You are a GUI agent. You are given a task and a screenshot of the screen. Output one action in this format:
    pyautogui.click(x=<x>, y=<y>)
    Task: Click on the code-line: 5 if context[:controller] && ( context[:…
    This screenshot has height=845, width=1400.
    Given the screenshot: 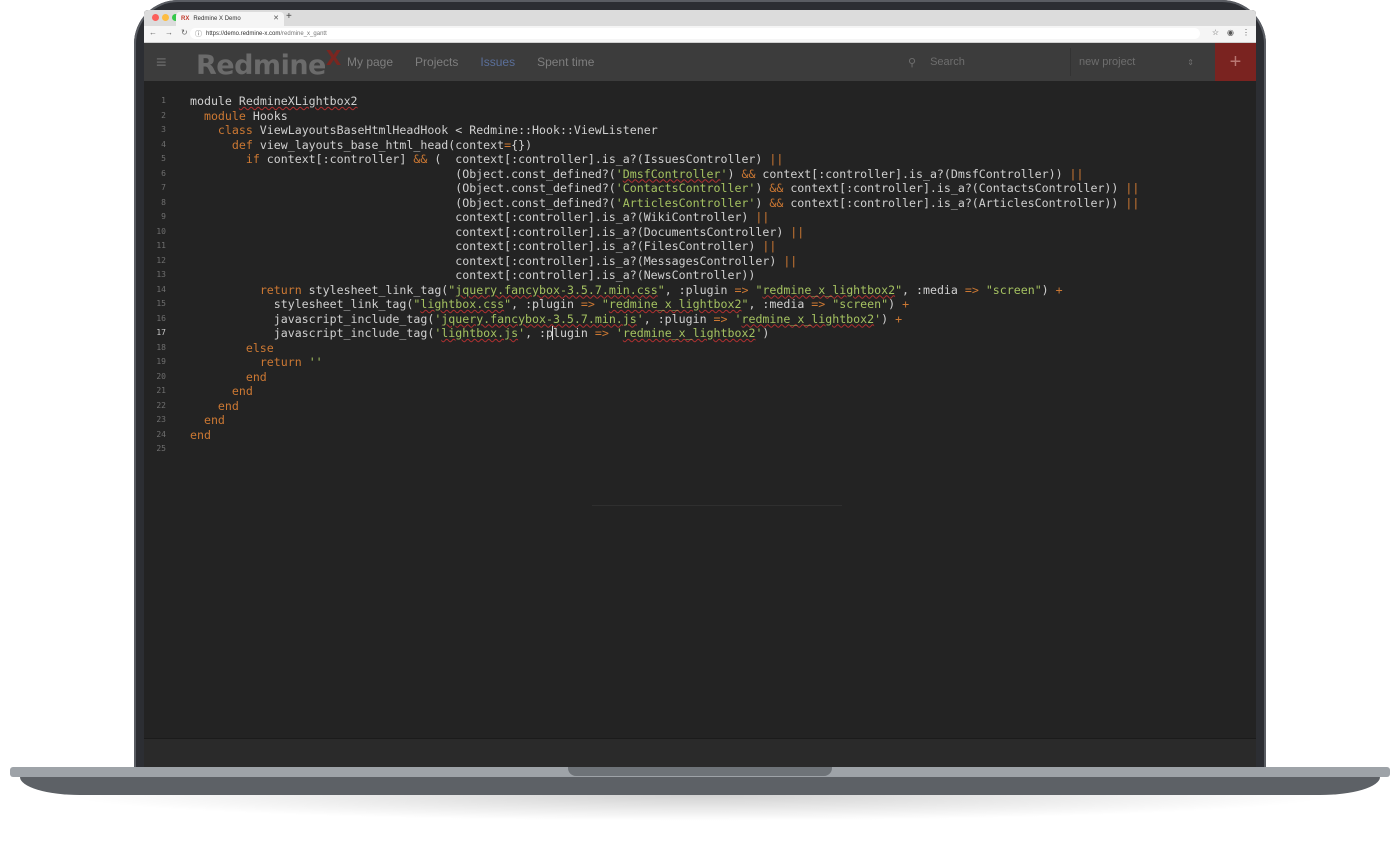 What is the action you would take?
    pyautogui.click(x=700, y=159)
    